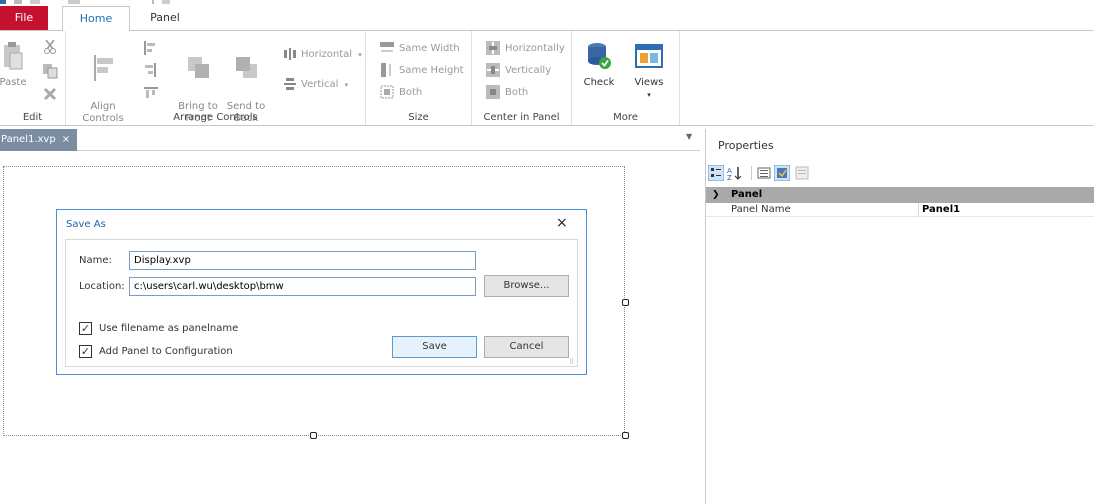 This screenshot has height=504, width=1094. Describe the element at coordinates (689, 136) in the screenshot. I see `tab-list-dropdown-icon: ▼` at that location.